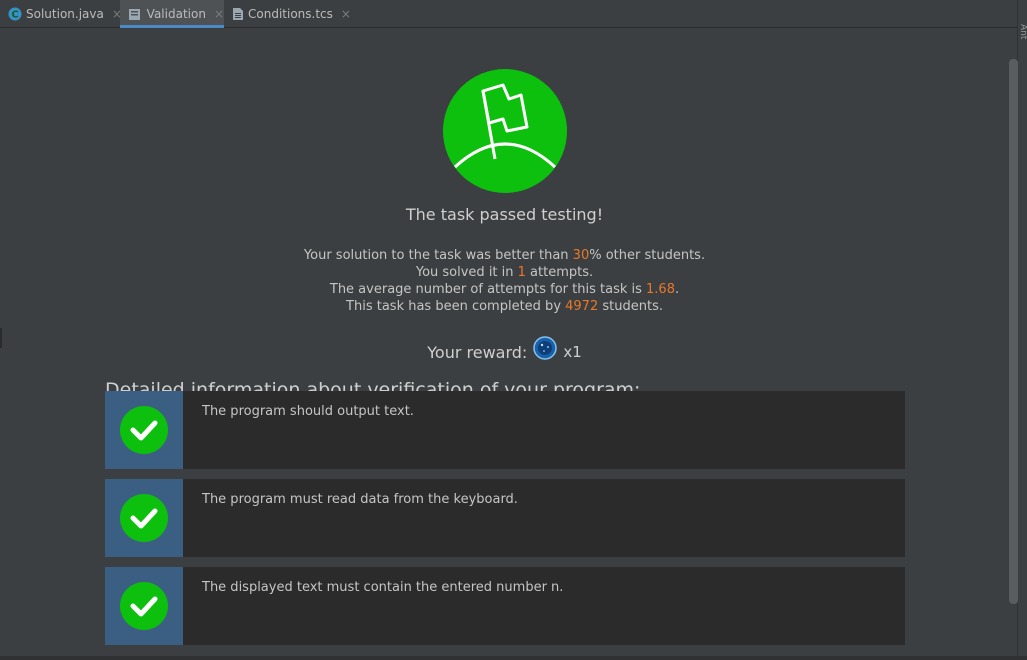  I want to click on check-text: The program should output text., so click(308, 411).